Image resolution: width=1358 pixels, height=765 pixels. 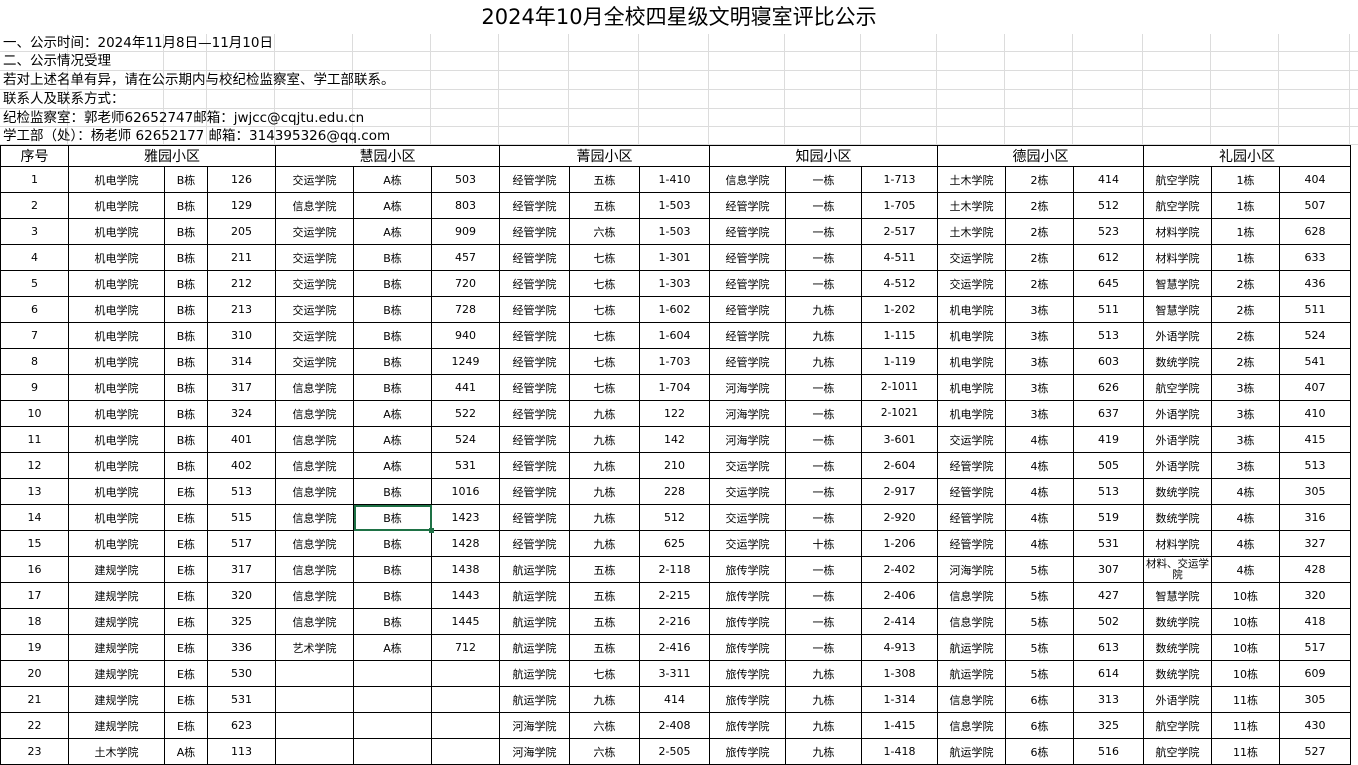 What do you see at coordinates (674, 387) in the screenshot?
I see `cell-jingyuan-room: 1-704` at bounding box center [674, 387].